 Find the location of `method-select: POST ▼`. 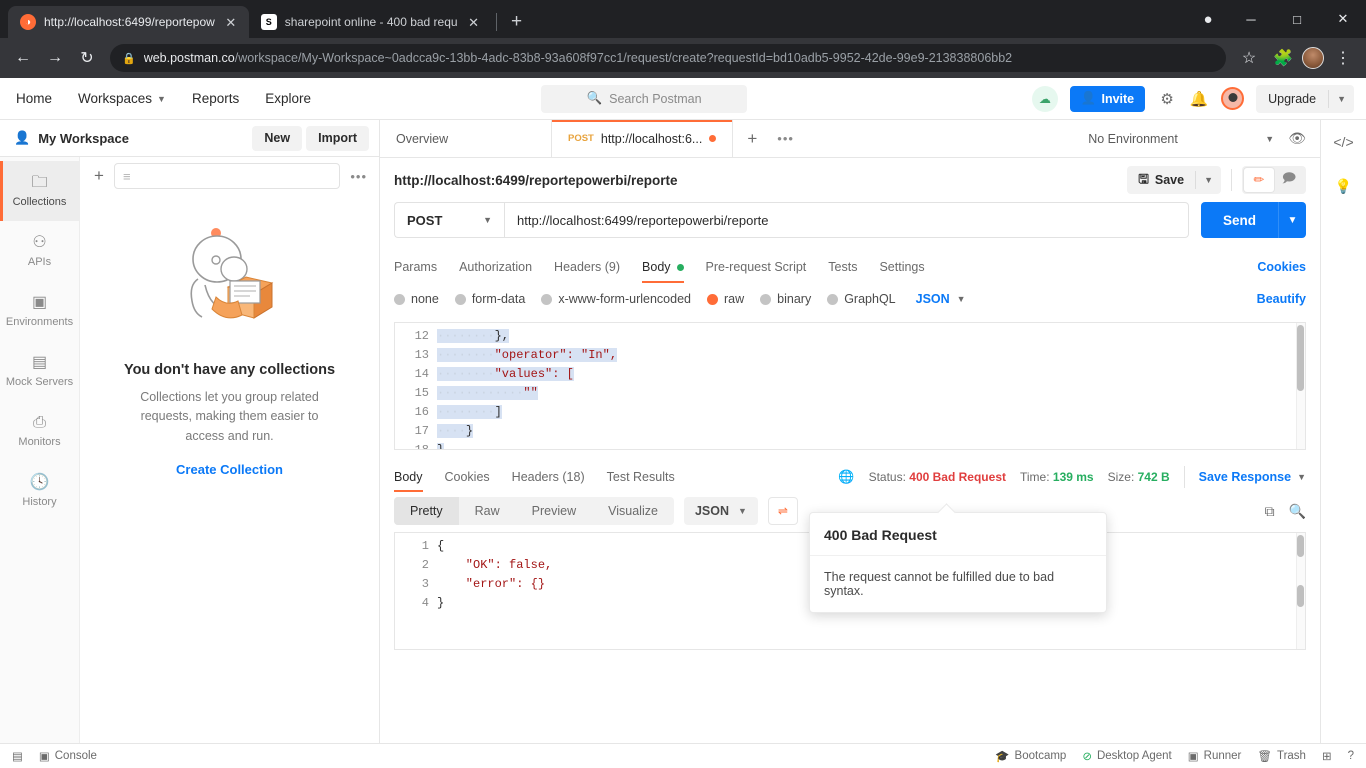

method-select: POST ▼ is located at coordinates (449, 220).